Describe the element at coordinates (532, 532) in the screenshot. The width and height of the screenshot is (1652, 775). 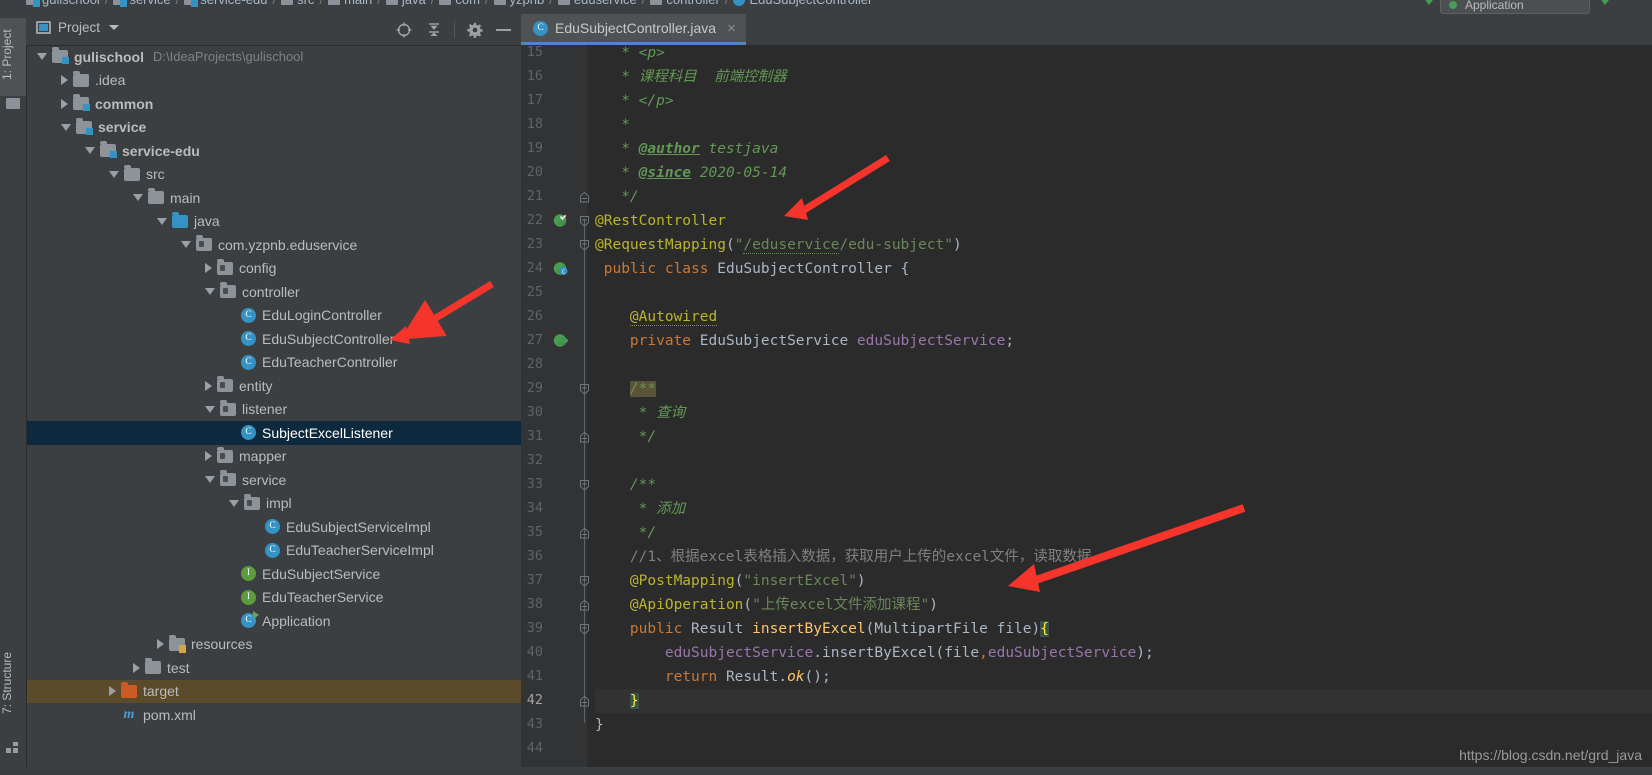
I see `line-number-35: 35` at that location.